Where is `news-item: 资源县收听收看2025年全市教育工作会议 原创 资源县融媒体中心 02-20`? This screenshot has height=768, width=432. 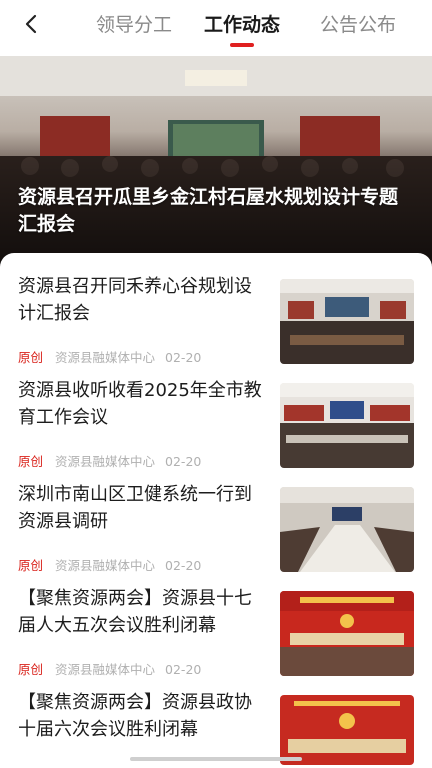 news-item: 资源县收听收看2025年全市教育工作会议 原创 资源县融媒体中心 02-20 is located at coordinates (216, 417).